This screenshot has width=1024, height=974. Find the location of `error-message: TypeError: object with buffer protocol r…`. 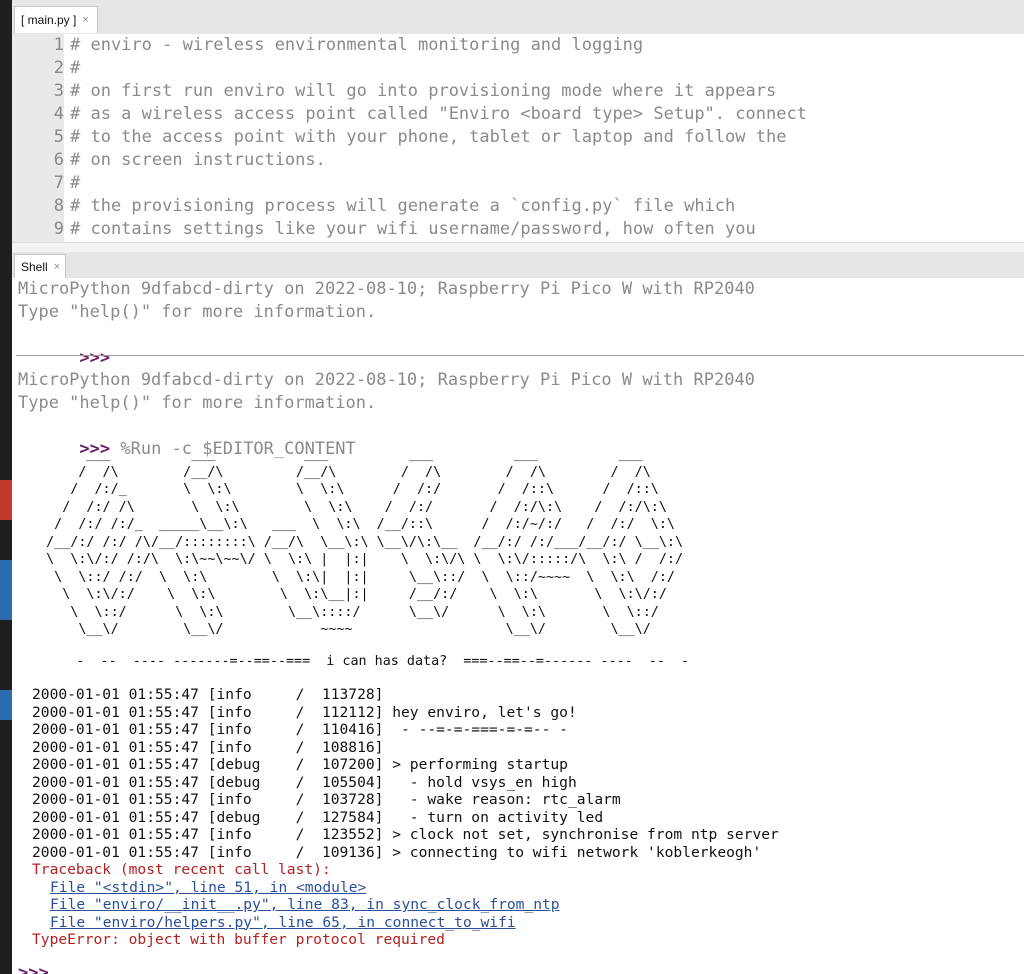

error-message: TypeError: object with buffer protocol r… is located at coordinates (238, 939).